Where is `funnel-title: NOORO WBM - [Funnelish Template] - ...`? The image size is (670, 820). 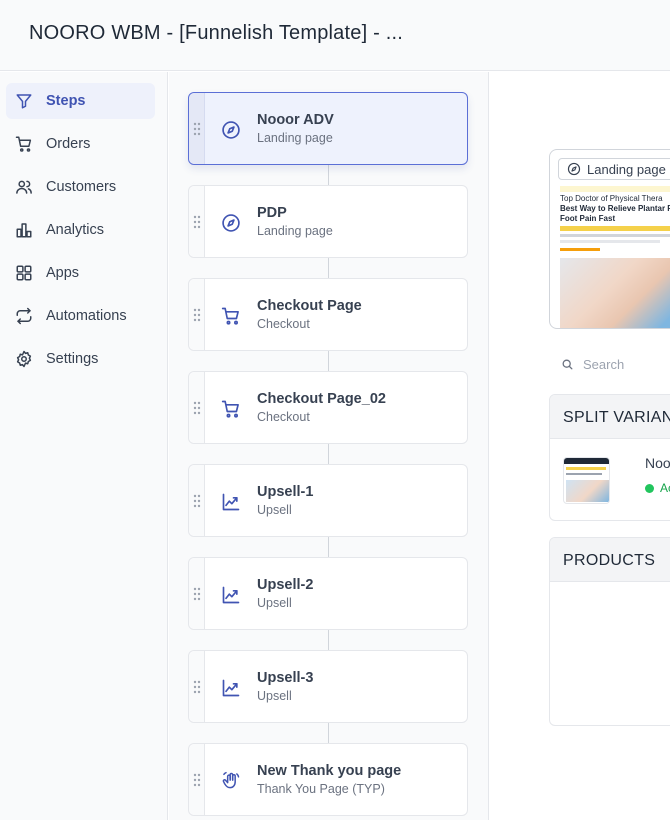
funnel-title: NOORO WBM - [Funnelish Template] - ... is located at coordinates (216, 33).